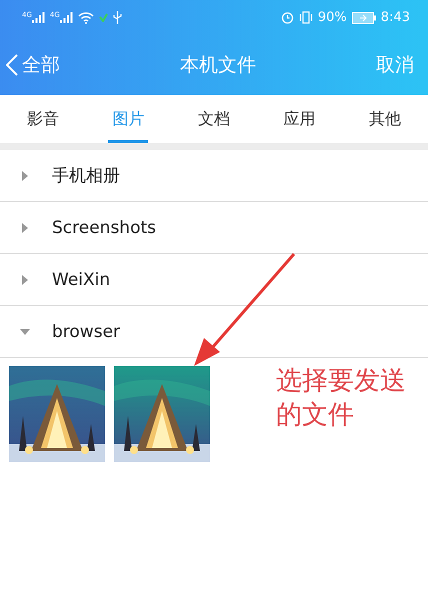  What do you see at coordinates (103, 17) in the screenshot?
I see `check-icon` at bounding box center [103, 17].